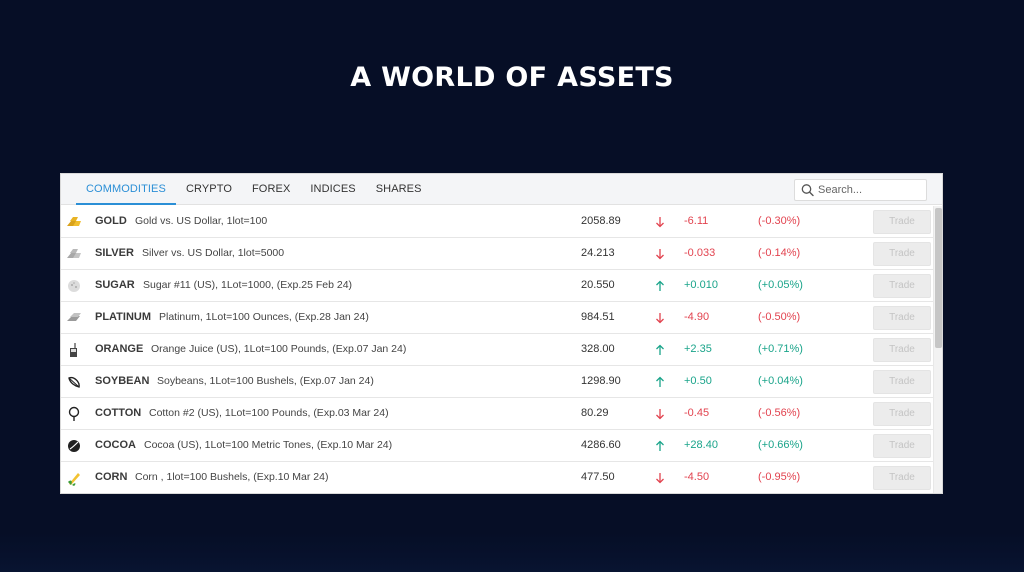 The image size is (1024, 572). What do you see at coordinates (700, 253) in the screenshot?
I see `asset-change: -0.033` at bounding box center [700, 253].